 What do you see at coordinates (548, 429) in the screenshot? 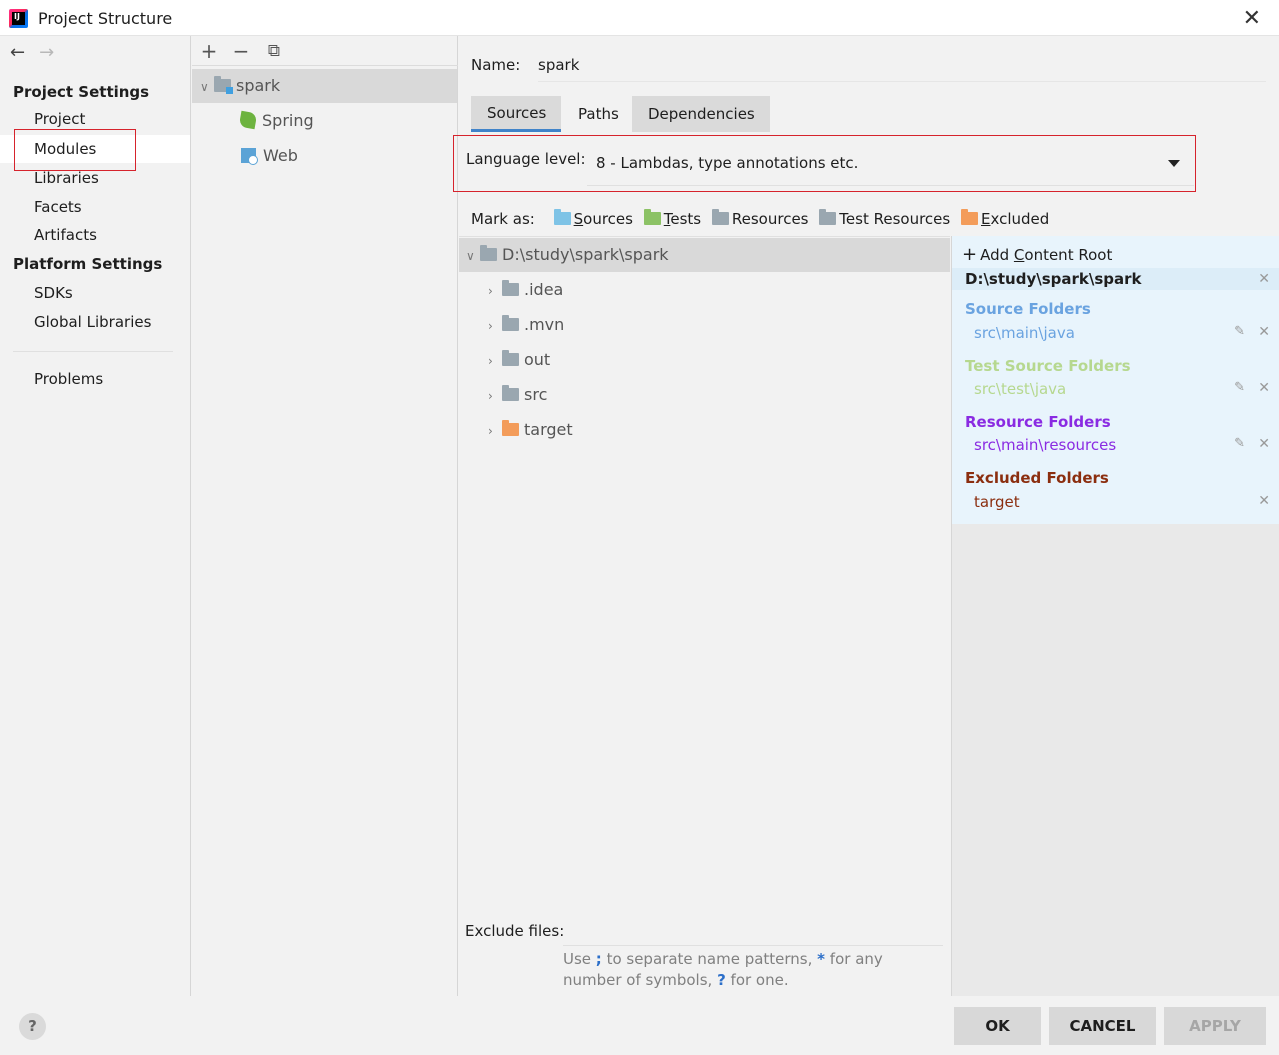
I see `folder-name: target` at bounding box center [548, 429].